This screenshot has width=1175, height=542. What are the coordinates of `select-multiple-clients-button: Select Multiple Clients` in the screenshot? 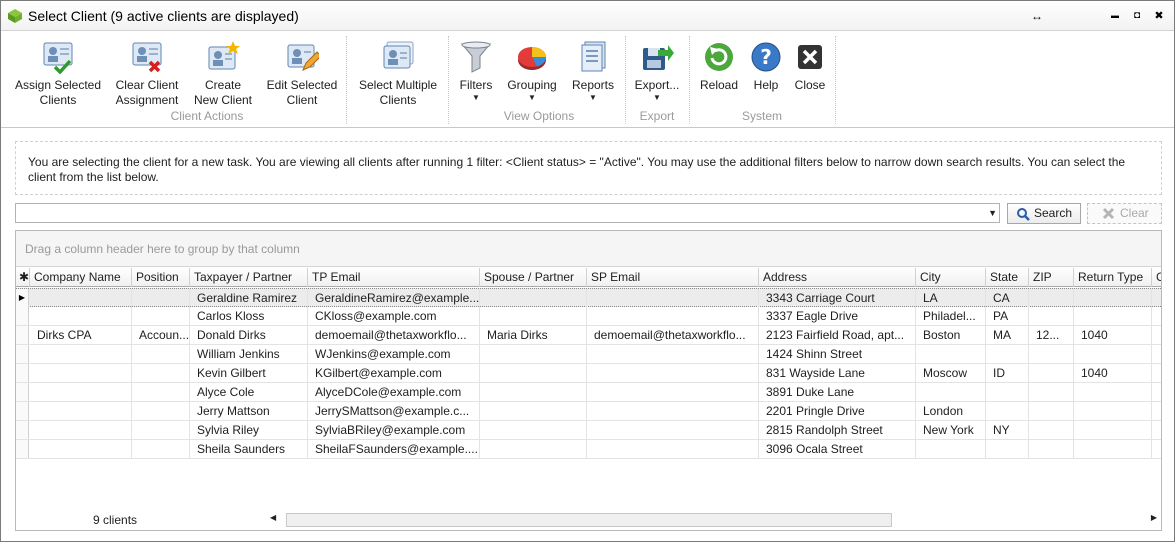 It's located at (398, 77).